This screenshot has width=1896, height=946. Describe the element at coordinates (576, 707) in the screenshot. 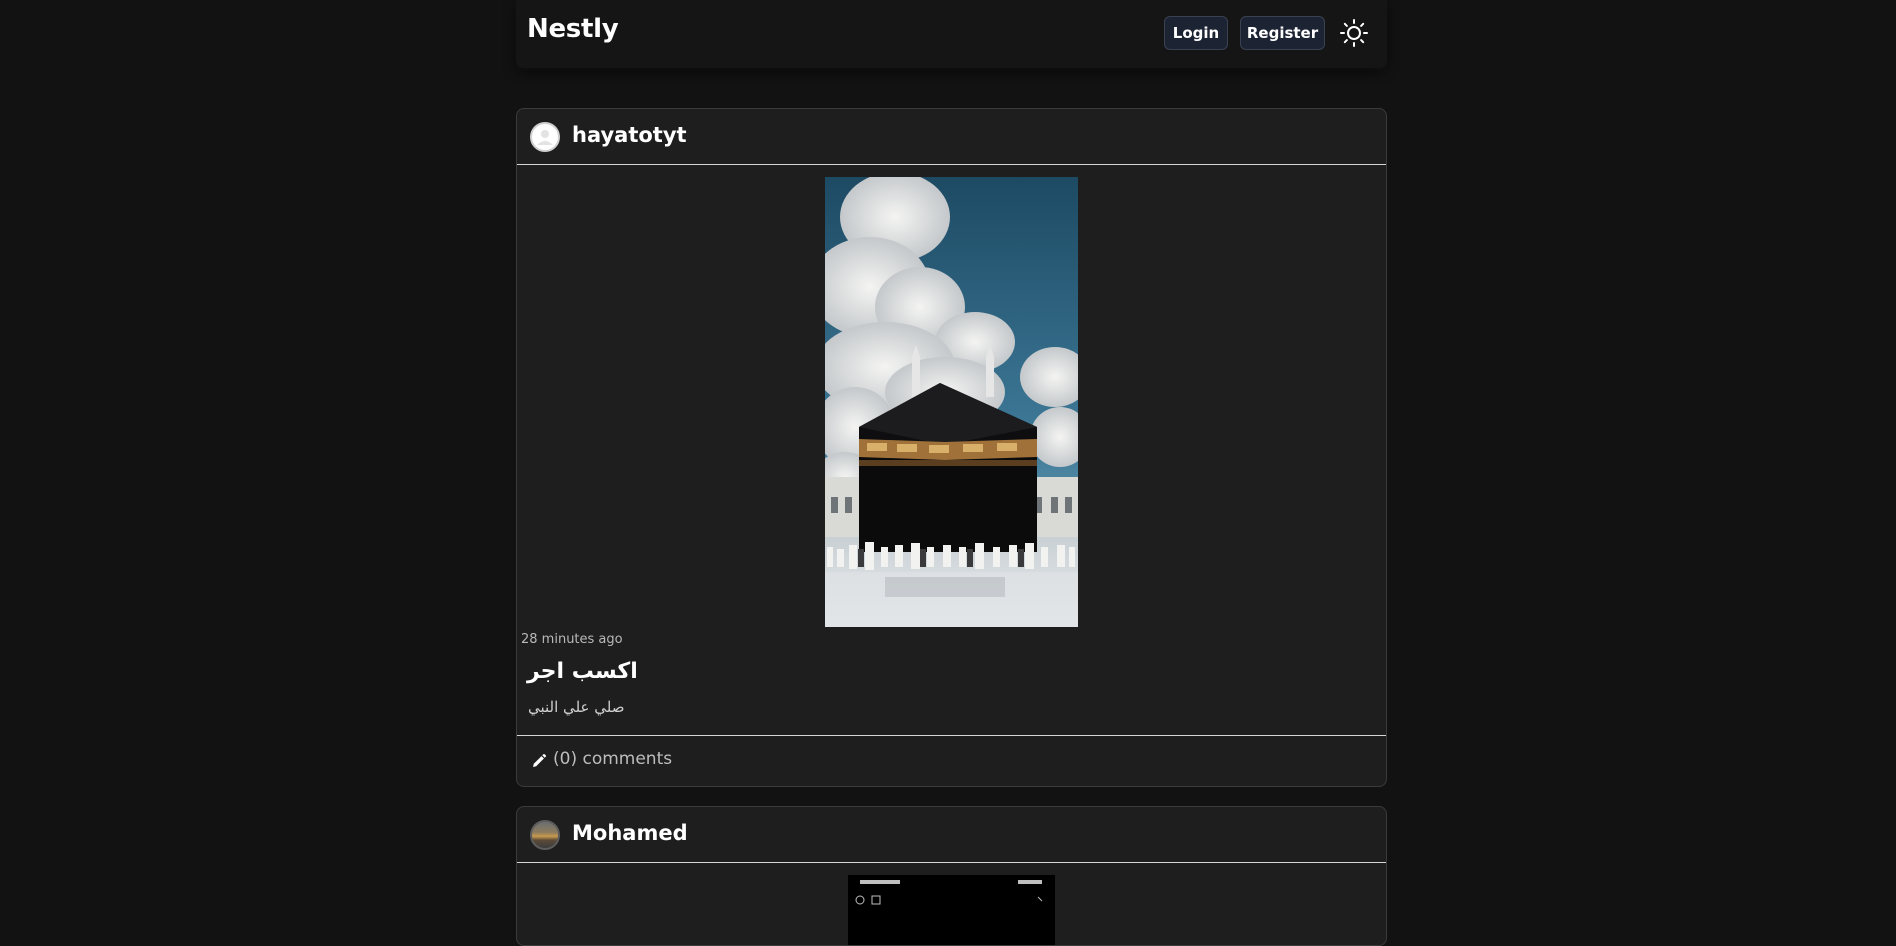

I see `post-body: صلي علي النبي` at that location.